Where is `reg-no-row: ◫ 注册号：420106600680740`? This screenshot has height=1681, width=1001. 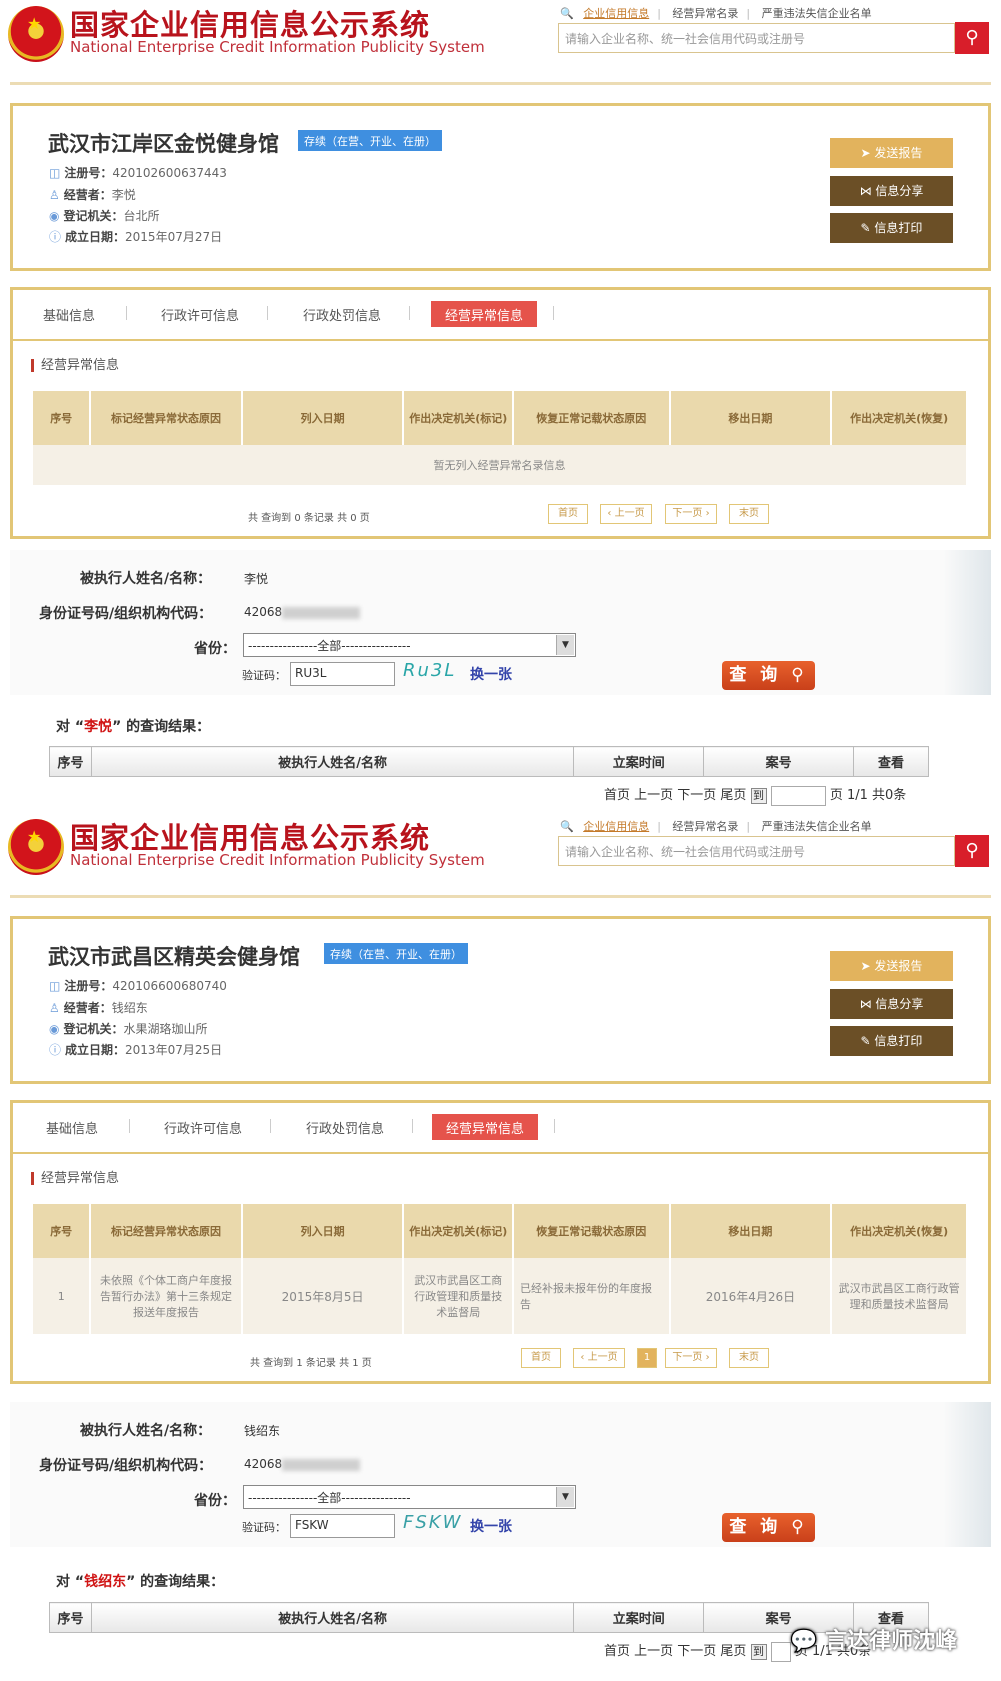
reg-no-row: ◫ 注册号：420106600680740 is located at coordinates (138, 986).